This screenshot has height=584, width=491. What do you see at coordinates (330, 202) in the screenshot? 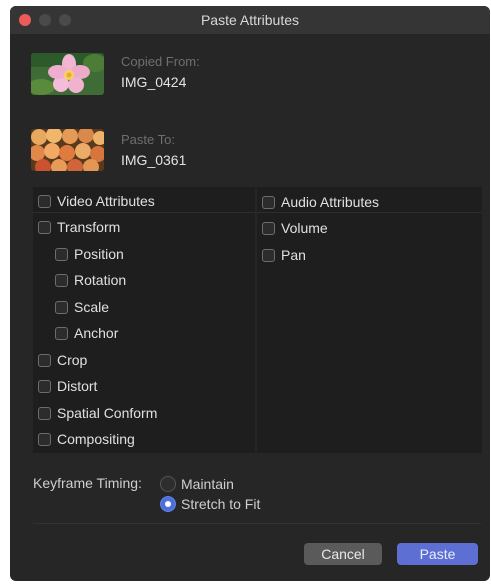
I see `checkbox-label: Audio Attributes` at bounding box center [330, 202].